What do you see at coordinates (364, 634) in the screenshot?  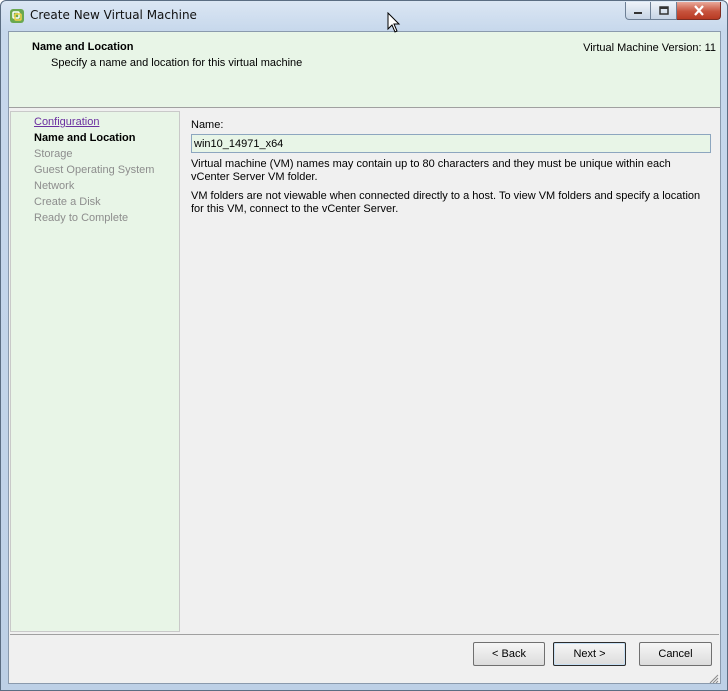 I see `footer-divider` at bounding box center [364, 634].